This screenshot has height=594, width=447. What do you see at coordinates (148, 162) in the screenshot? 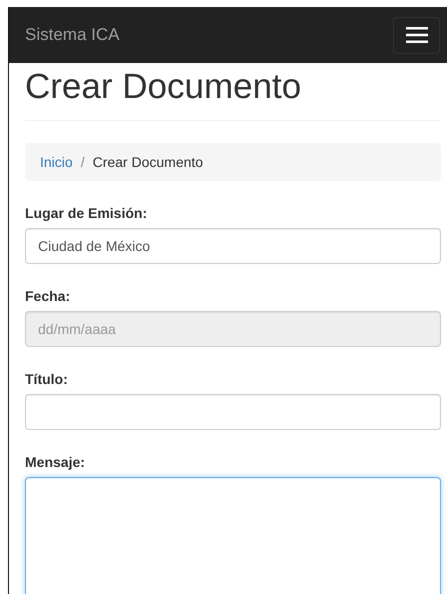
I see `breadcrumb-current: Crear Documento` at bounding box center [148, 162].